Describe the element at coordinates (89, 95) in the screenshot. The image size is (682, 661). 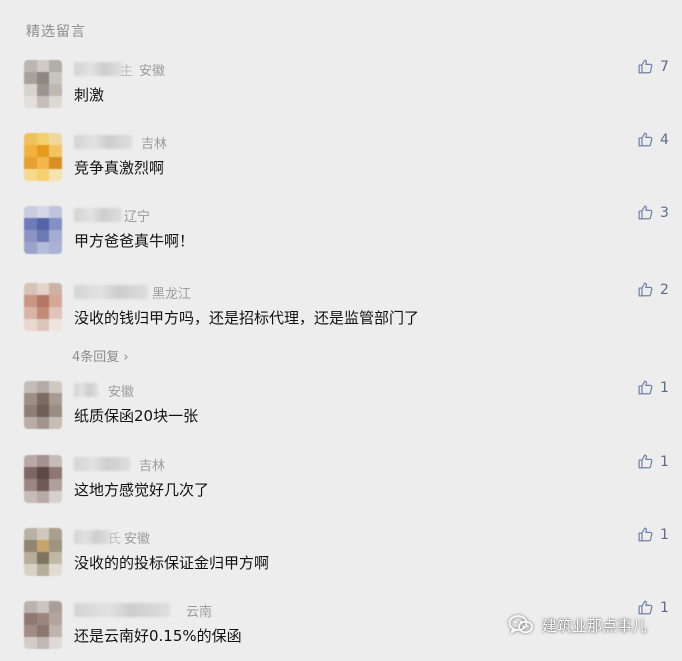
I see `comment-text: 刺激` at that location.